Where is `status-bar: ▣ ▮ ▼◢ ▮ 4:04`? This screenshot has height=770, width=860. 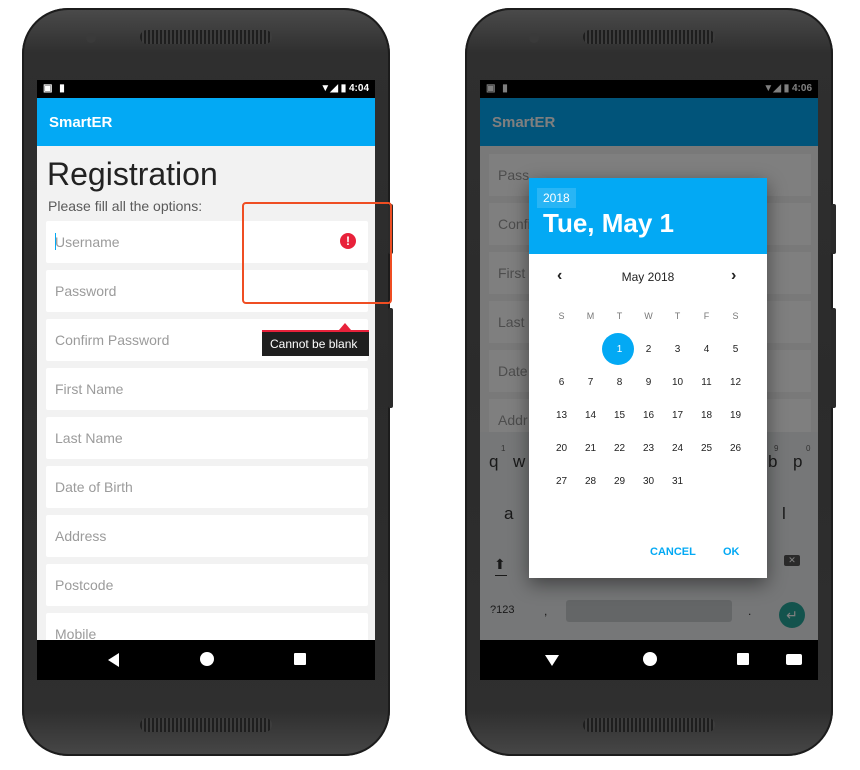 status-bar: ▣ ▮ ▼◢ ▮ 4:04 is located at coordinates (206, 89).